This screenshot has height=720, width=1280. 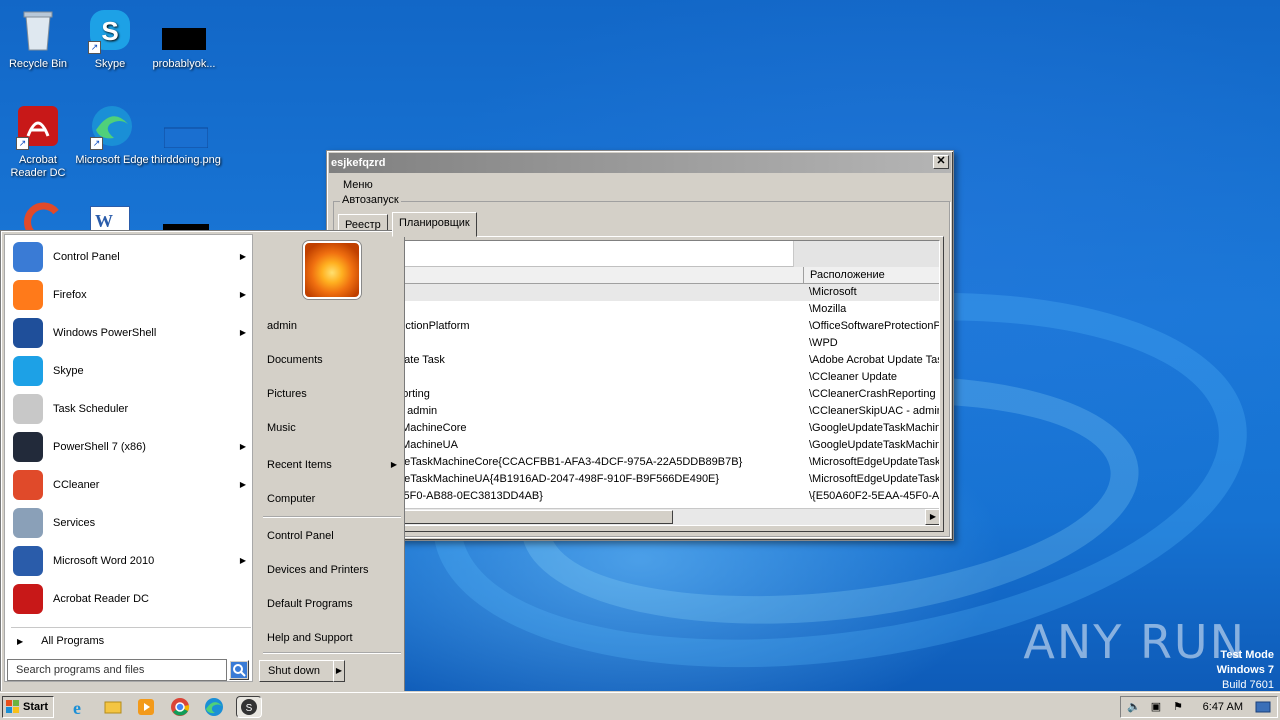 What do you see at coordinates (130, 409) in the screenshot?
I see `start-item-task-scheduler: Task Scheduler` at bounding box center [130, 409].